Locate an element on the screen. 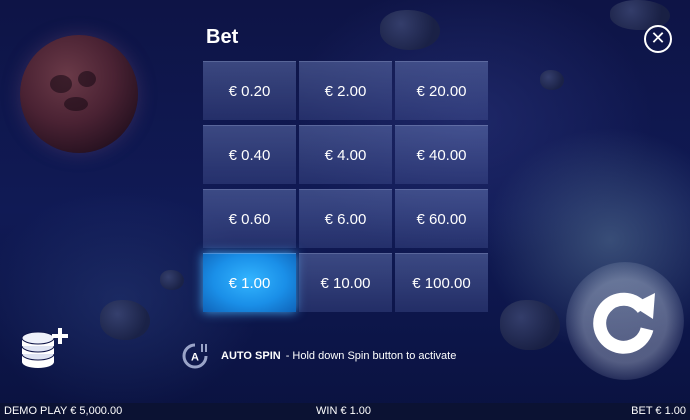 The image size is (690, 420). bet-option-label: € 2.00 is located at coordinates (345, 91).